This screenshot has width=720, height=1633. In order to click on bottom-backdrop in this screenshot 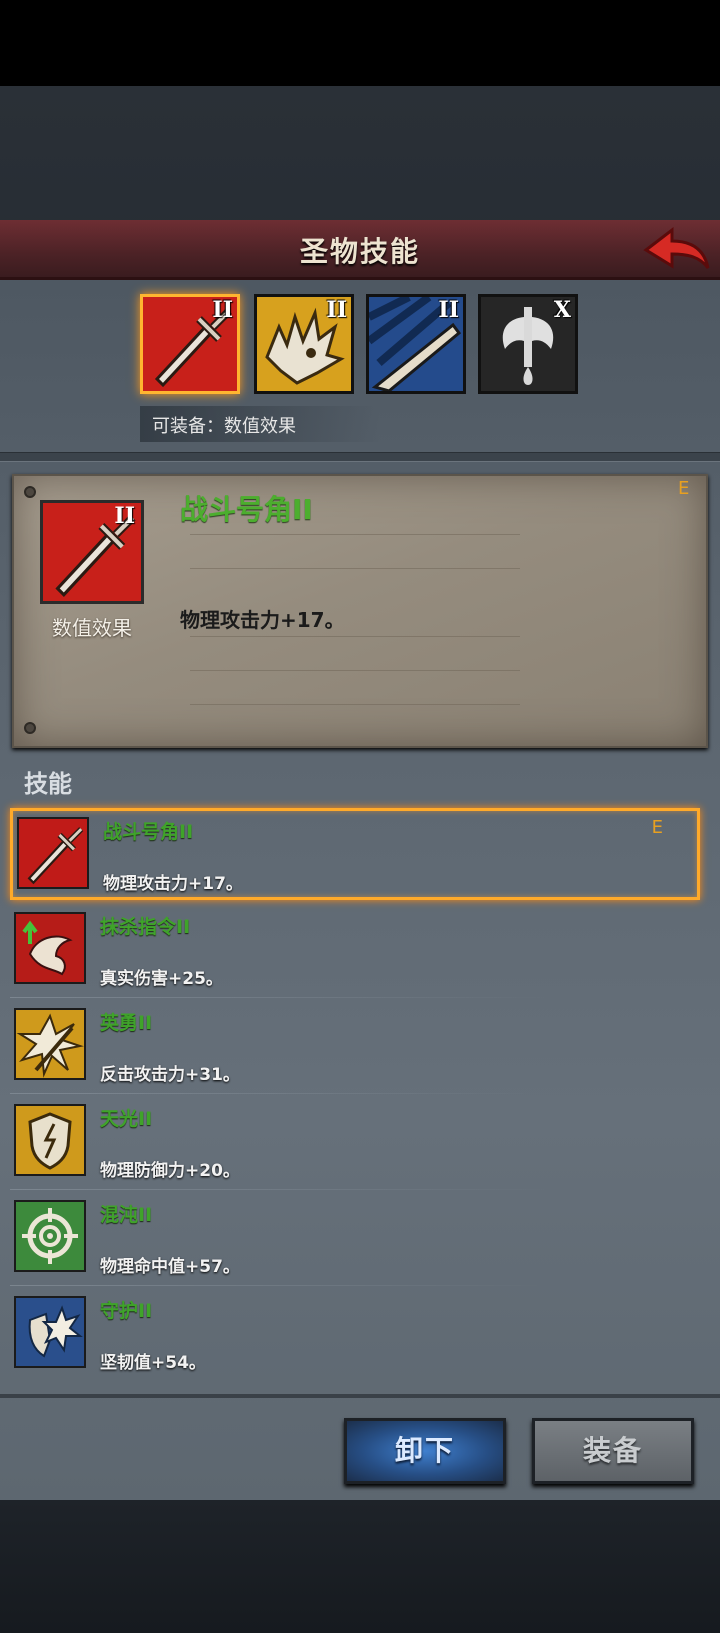, I will do `click(360, 1566)`.